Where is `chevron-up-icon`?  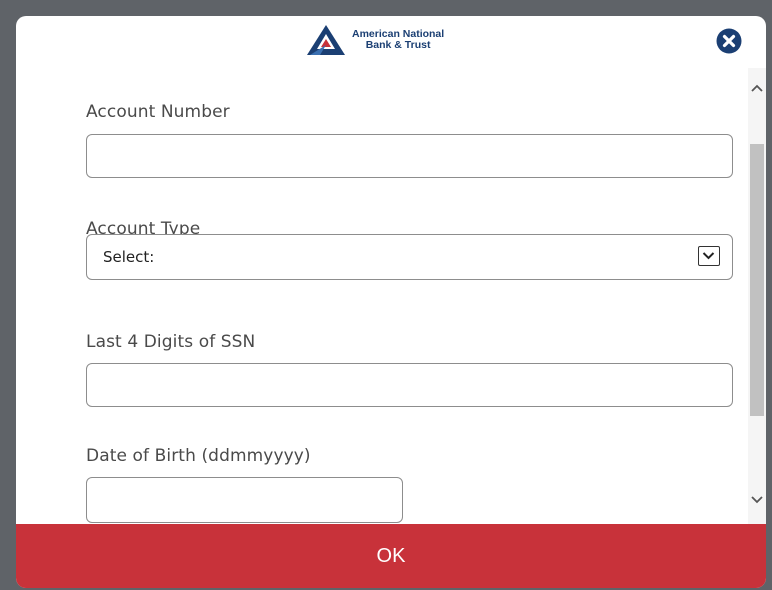
chevron-up-icon is located at coordinates (757, 88).